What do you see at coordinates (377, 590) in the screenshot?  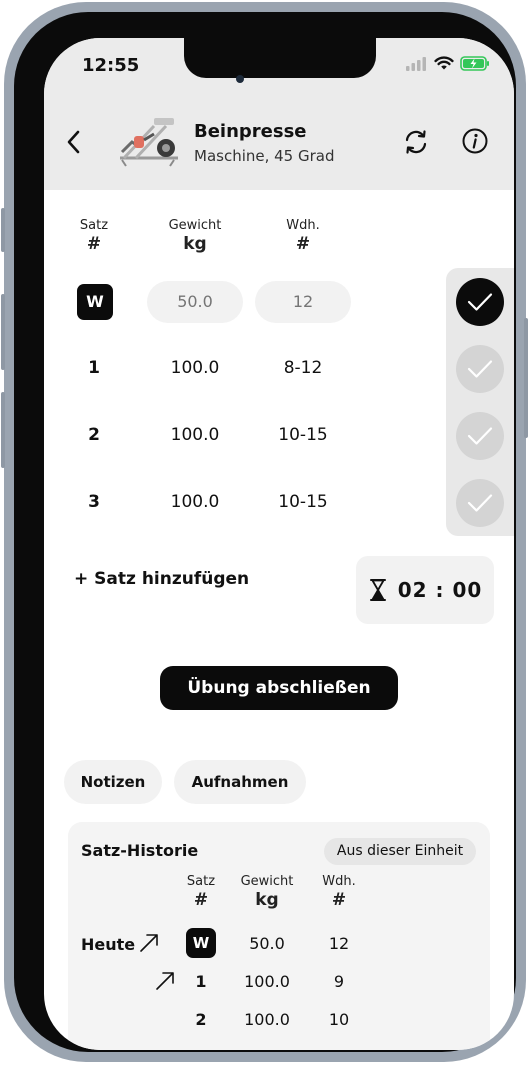 I see `hourglass-icon` at bounding box center [377, 590].